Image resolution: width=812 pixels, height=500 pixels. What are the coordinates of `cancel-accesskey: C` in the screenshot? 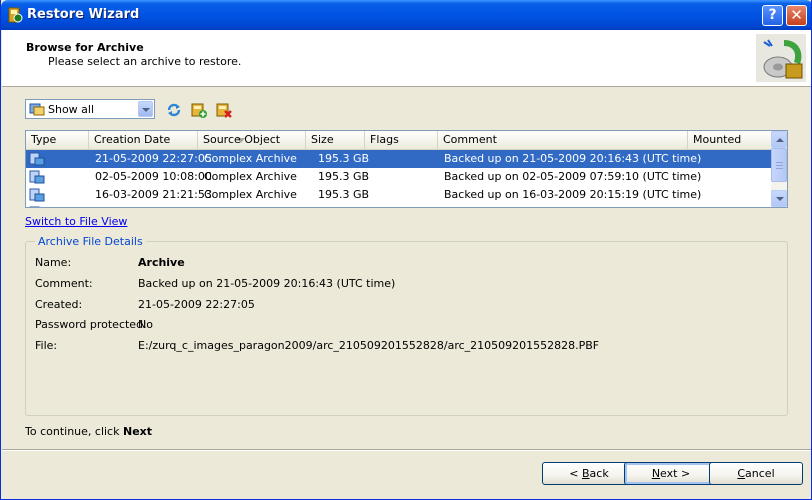 It's located at (741, 473).